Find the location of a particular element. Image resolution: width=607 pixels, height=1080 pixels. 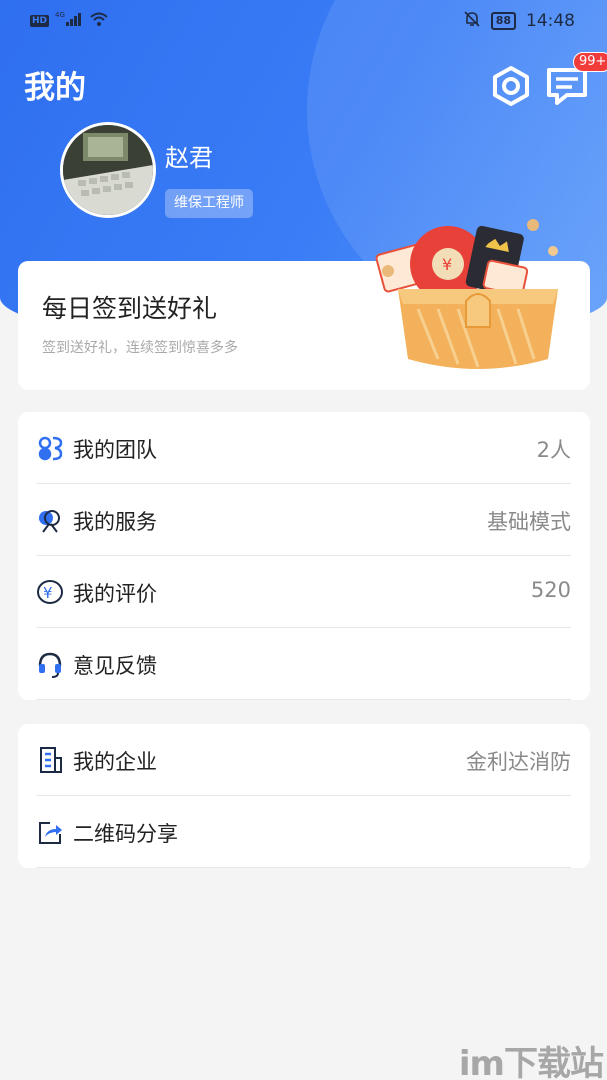

building-icon is located at coordinates (50, 760).